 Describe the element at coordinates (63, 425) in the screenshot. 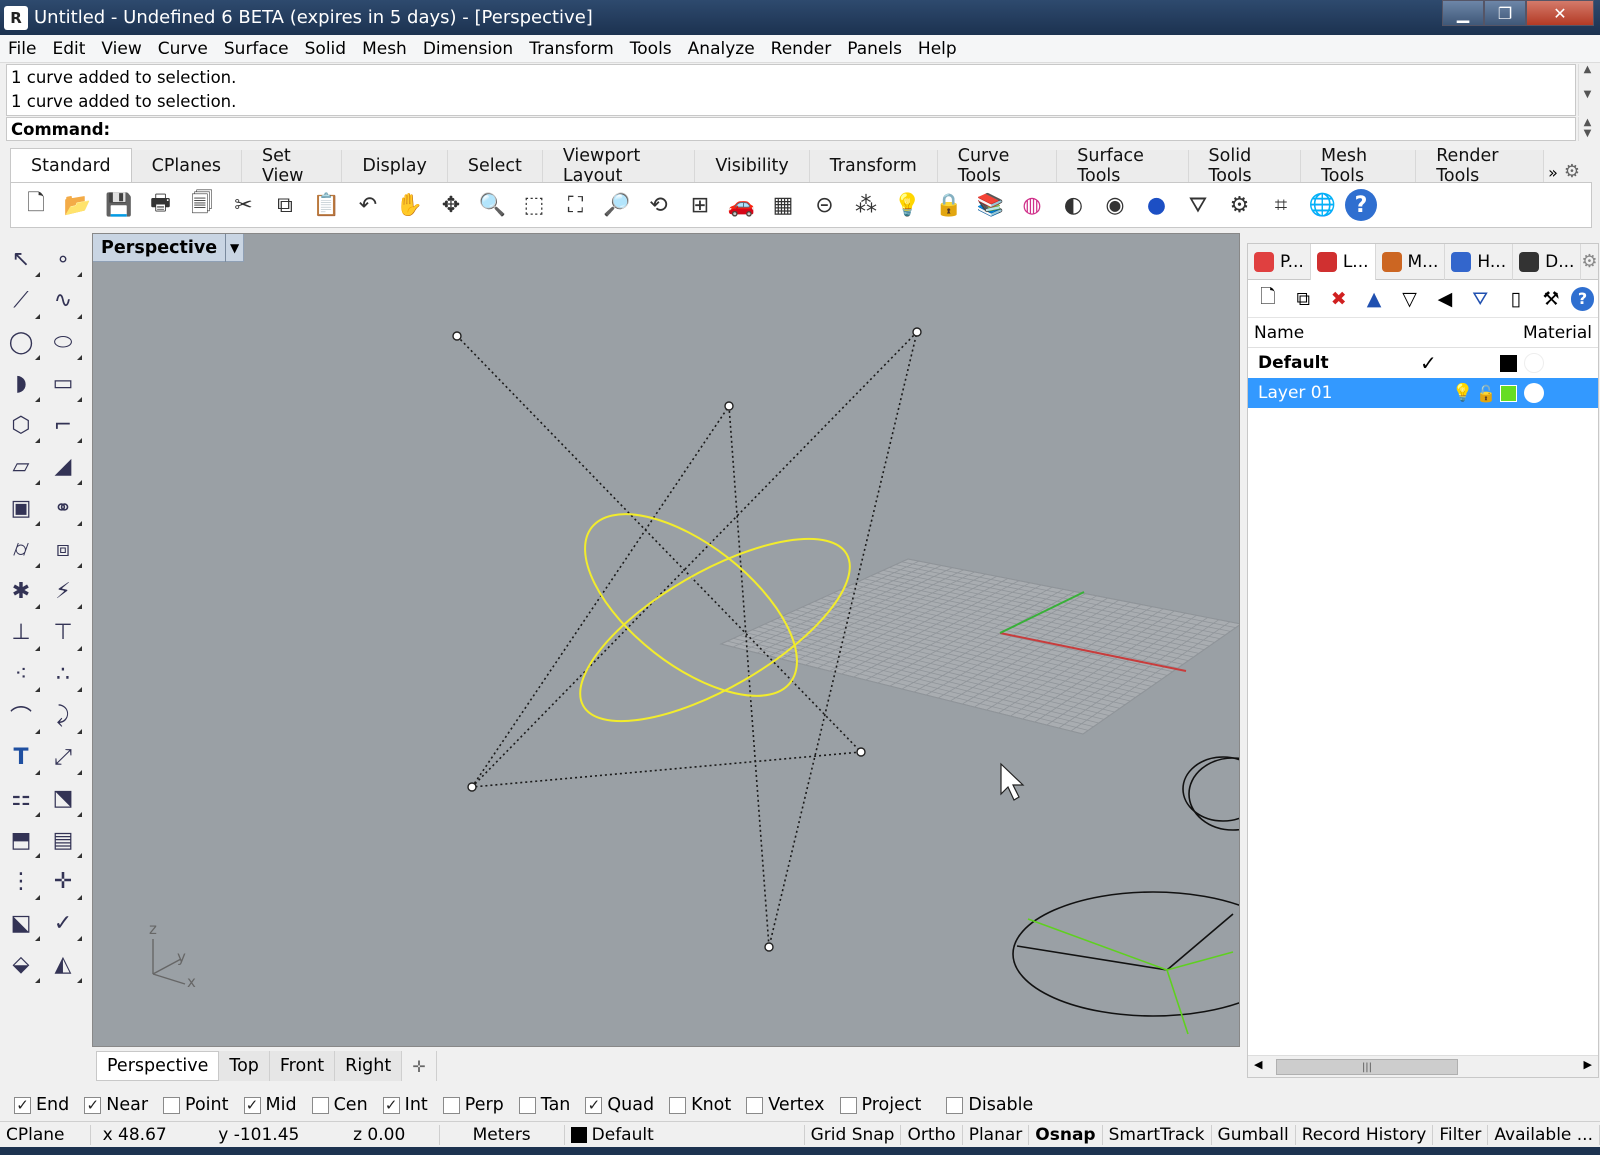

I see `fillet-icon: ⌐` at that location.